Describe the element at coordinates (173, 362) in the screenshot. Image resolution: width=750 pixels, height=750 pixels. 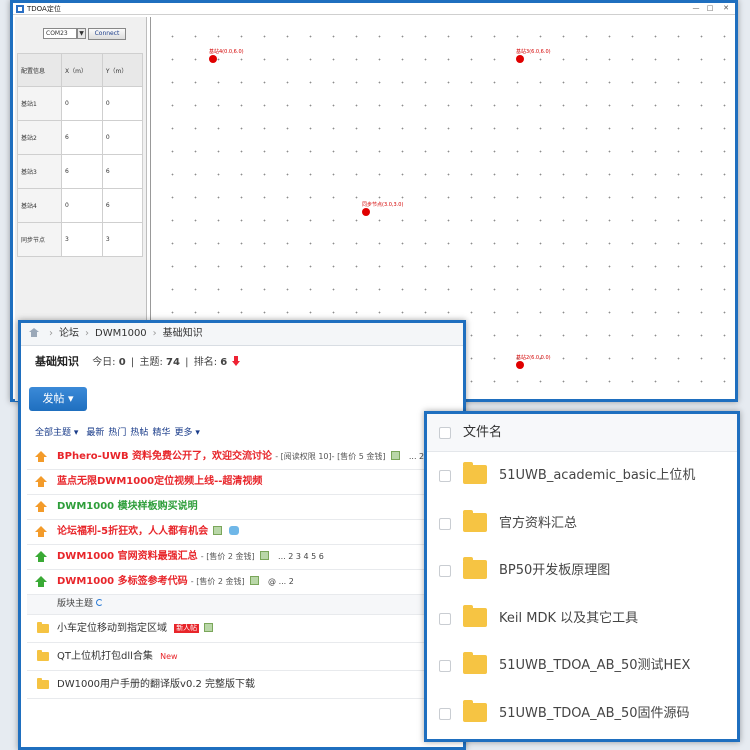
I see `topics-count: 74` at that location.